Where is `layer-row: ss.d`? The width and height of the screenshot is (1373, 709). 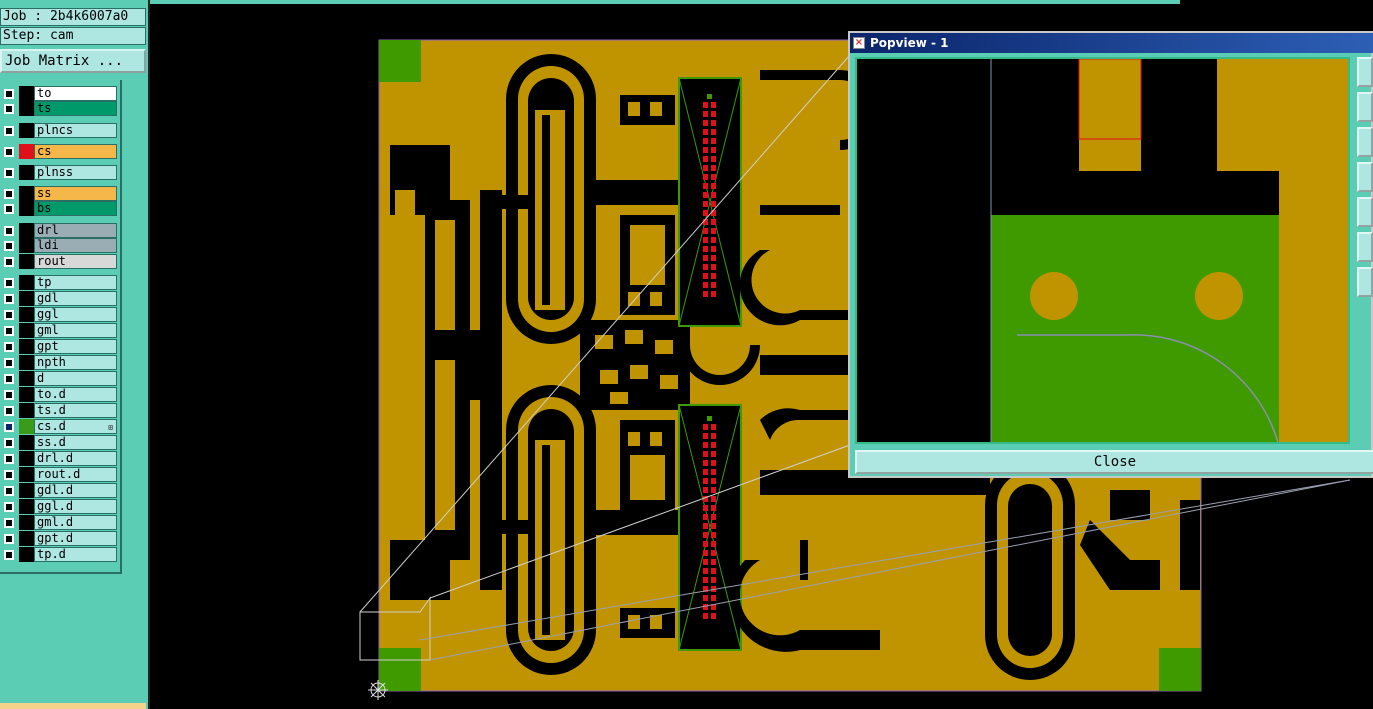
layer-row: ss.d is located at coordinates (60, 442).